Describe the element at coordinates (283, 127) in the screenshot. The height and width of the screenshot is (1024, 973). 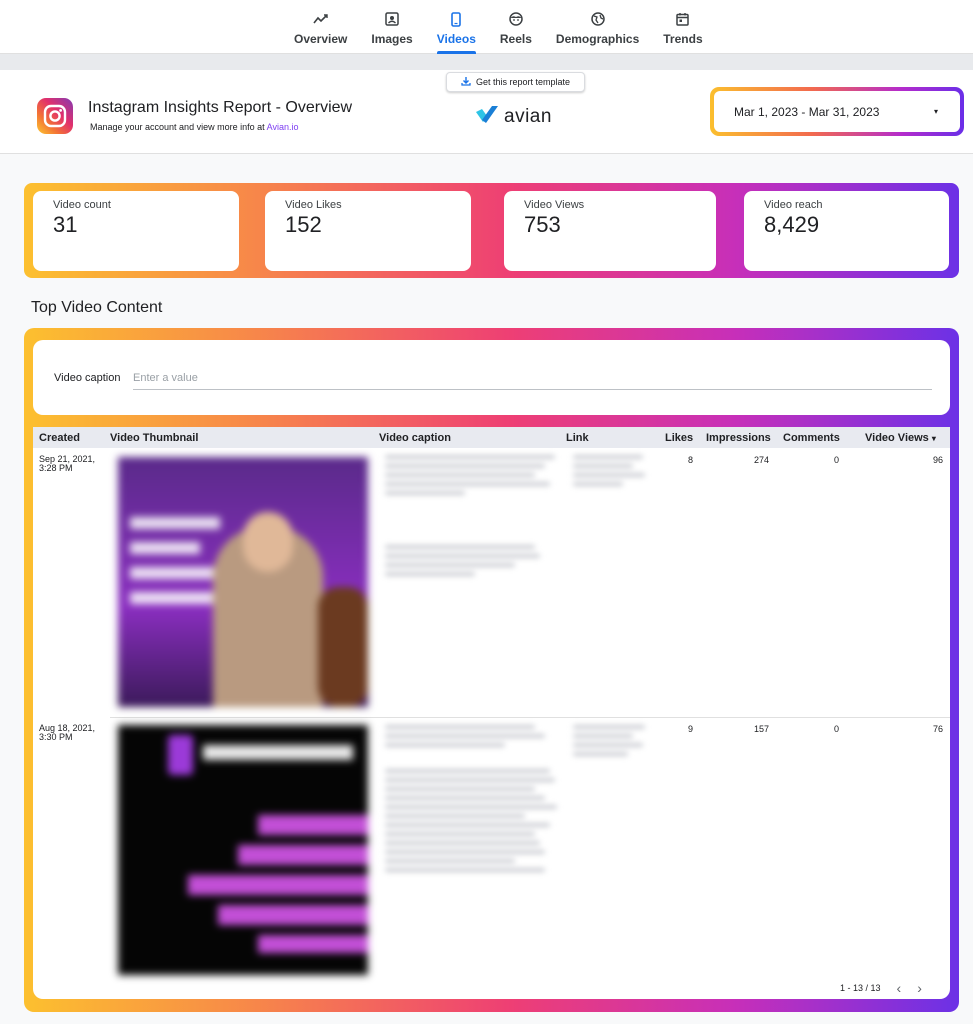
I see `avian-link: Avian.io` at that location.